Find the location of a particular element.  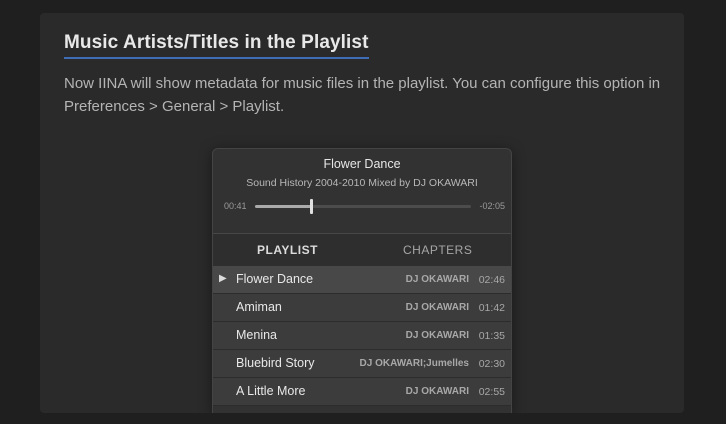

playlist-row: Amiman DJ OKAWARI 01:42 is located at coordinates (362, 308).